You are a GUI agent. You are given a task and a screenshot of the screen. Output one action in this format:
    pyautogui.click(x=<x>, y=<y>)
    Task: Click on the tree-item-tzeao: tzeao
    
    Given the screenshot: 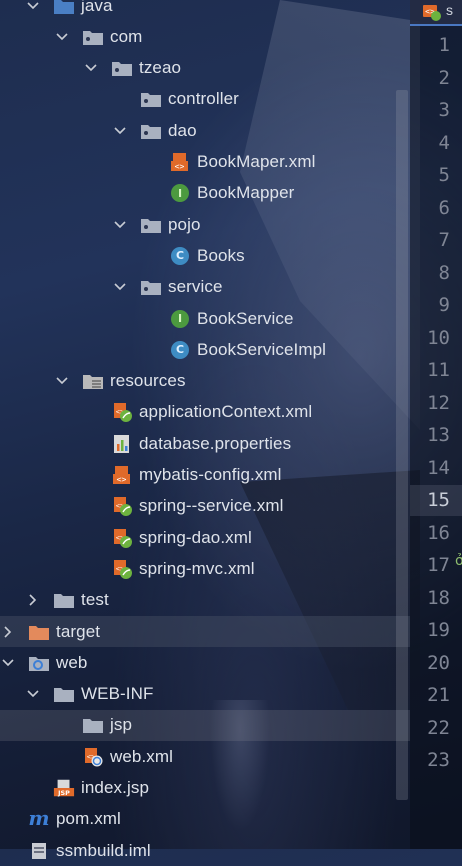 What is the action you would take?
    pyautogui.click(x=205, y=68)
    